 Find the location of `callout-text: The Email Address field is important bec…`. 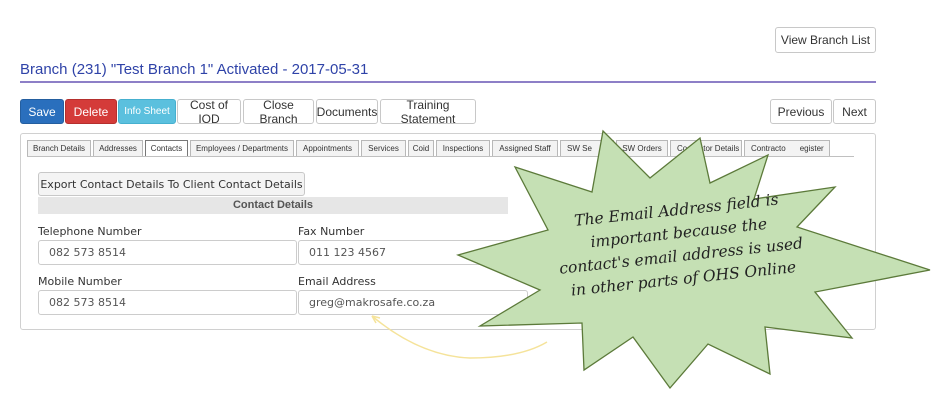

callout-text: The Email Address field is important bec… is located at coordinates (680, 245).